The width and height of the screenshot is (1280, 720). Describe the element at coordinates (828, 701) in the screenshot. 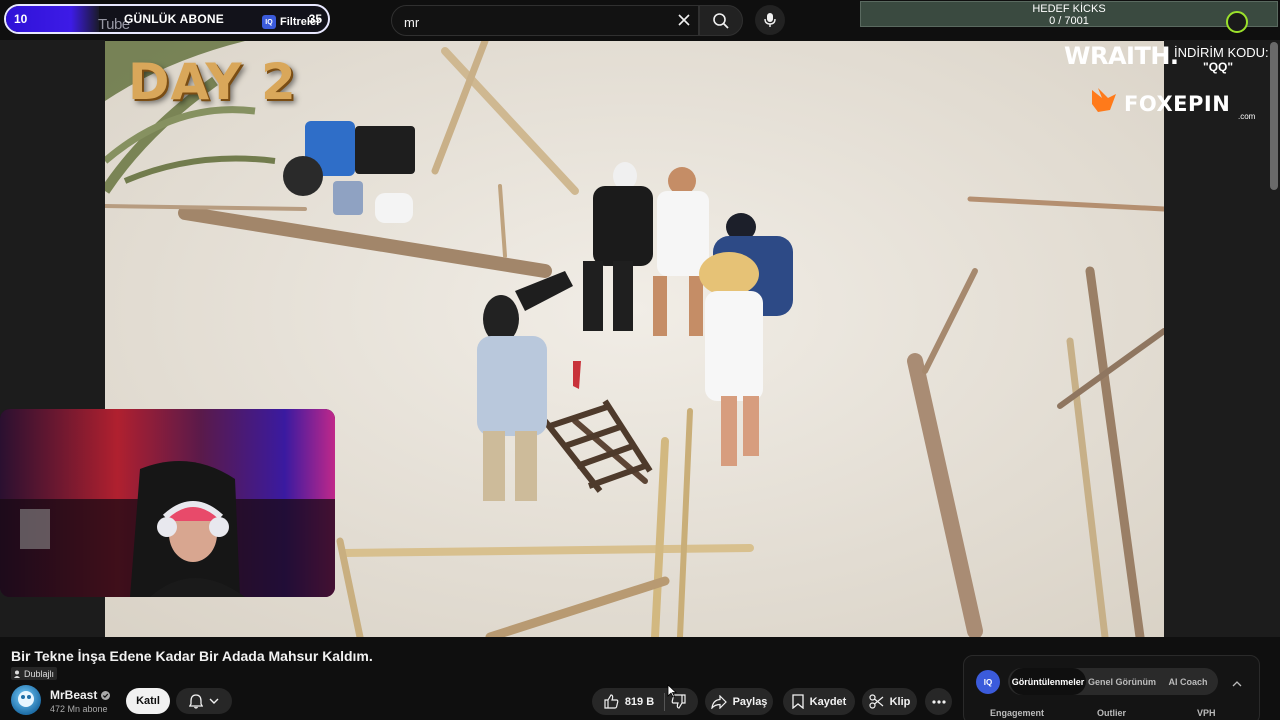

I see `save-label: Kaydet` at that location.